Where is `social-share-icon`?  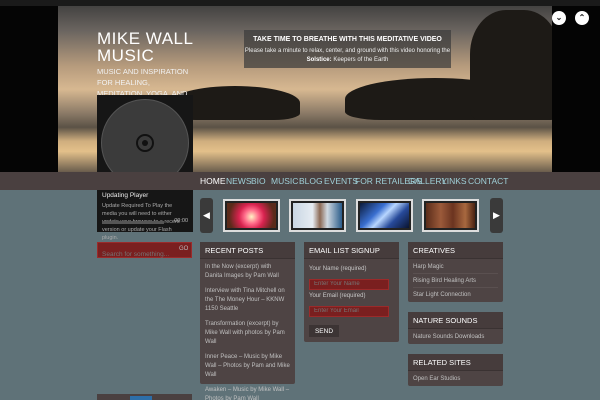
social-share-icon is located at coordinates (141, 398).